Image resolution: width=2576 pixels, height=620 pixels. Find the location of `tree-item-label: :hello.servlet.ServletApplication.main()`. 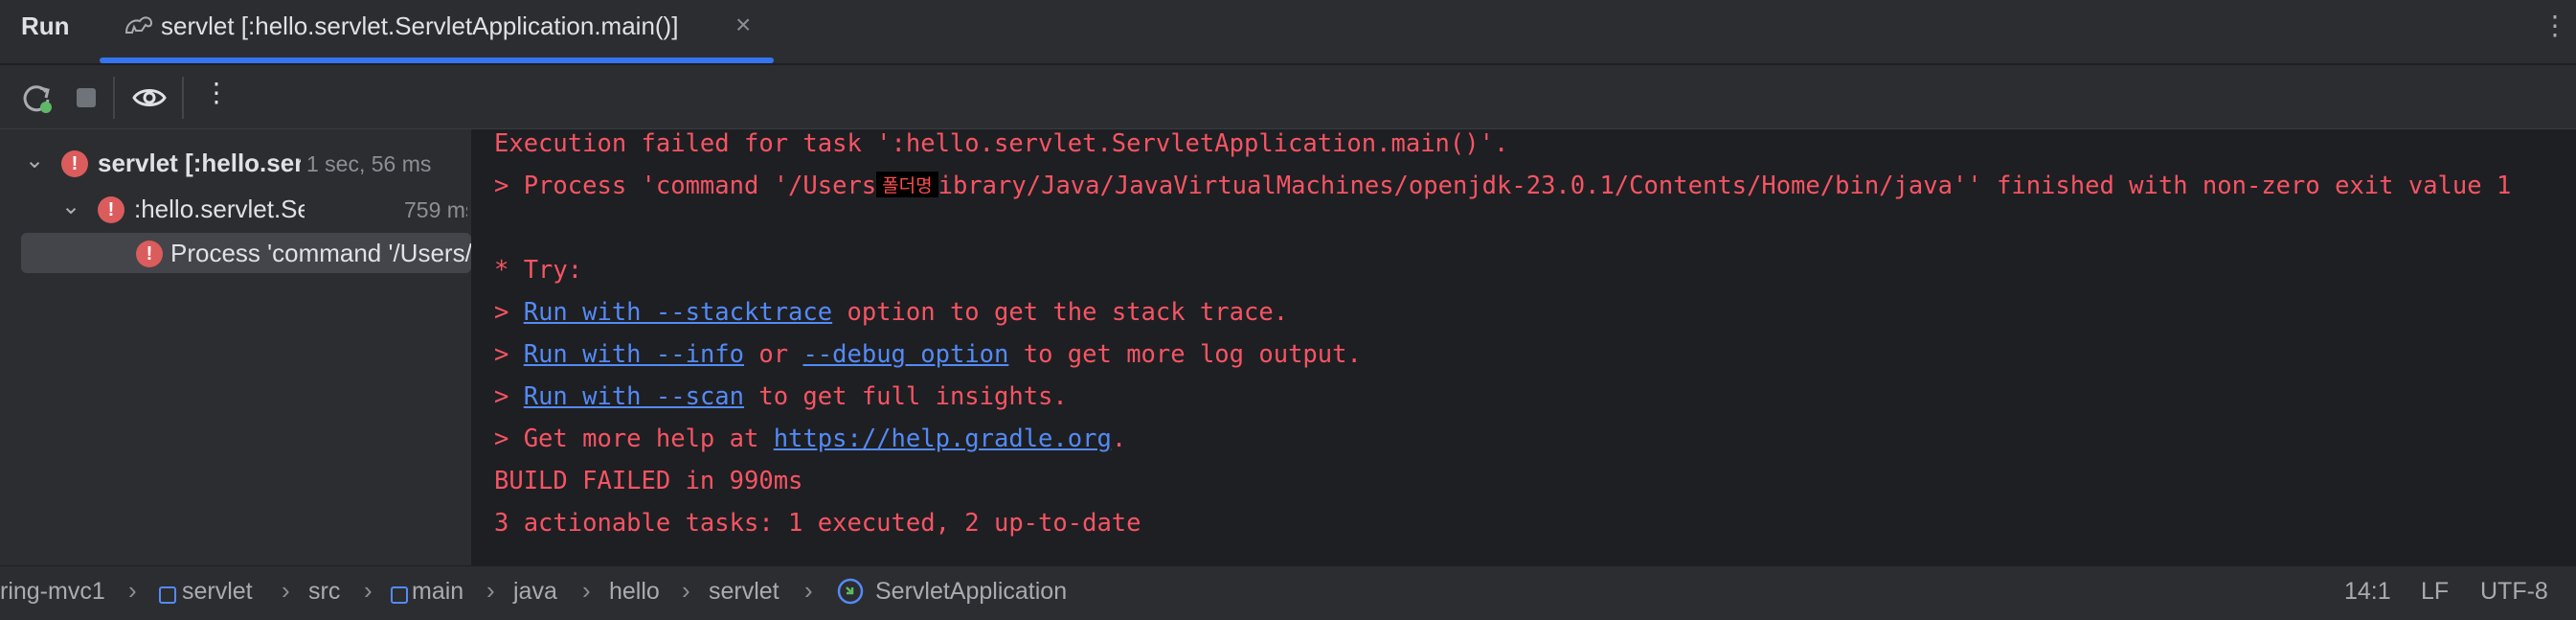

tree-item-label: :hello.servlet.ServletApplication.main() is located at coordinates (219, 209).